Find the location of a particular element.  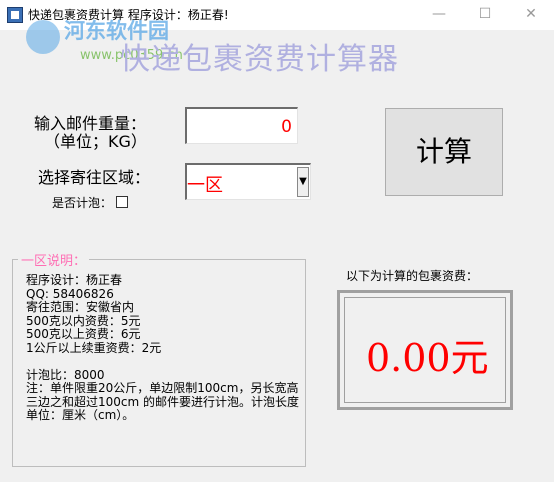

unit-label: （单位；KG） is located at coordinates (95, 141).